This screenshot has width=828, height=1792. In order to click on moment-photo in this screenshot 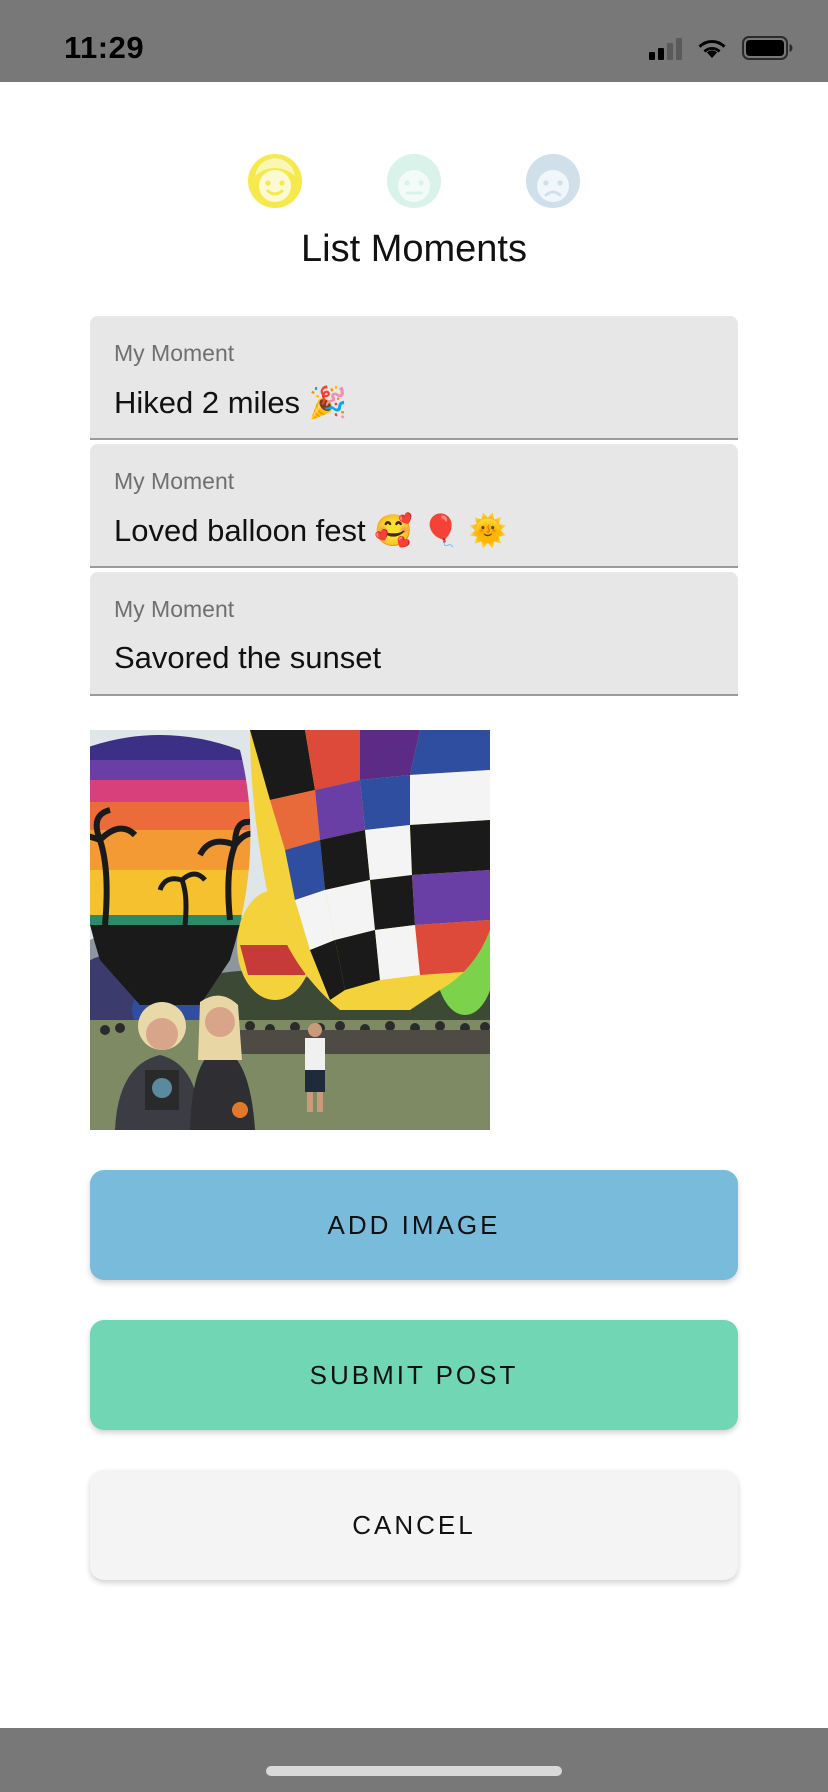, I will do `click(290, 930)`.